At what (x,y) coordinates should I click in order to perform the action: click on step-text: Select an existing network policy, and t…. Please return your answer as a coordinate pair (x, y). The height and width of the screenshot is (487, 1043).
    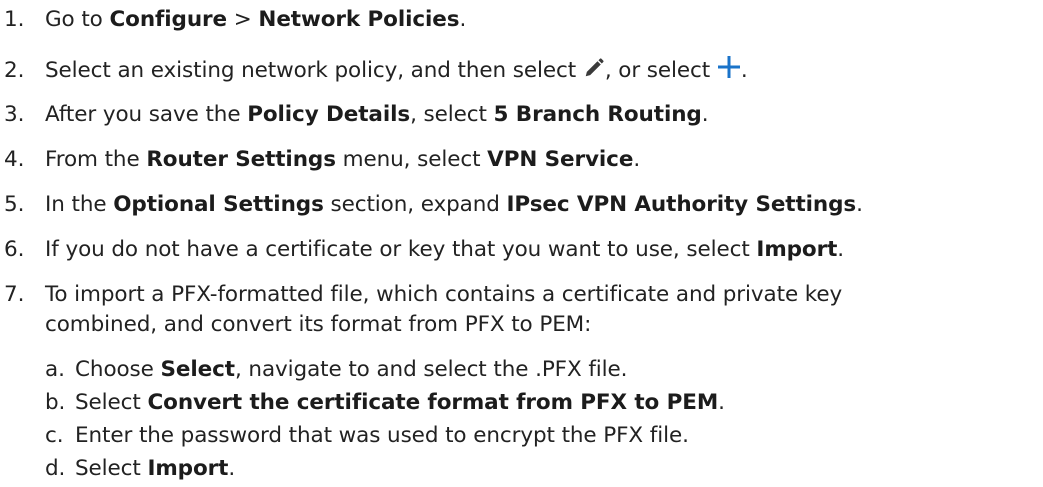
    Looking at the image, I should click on (314, 70).